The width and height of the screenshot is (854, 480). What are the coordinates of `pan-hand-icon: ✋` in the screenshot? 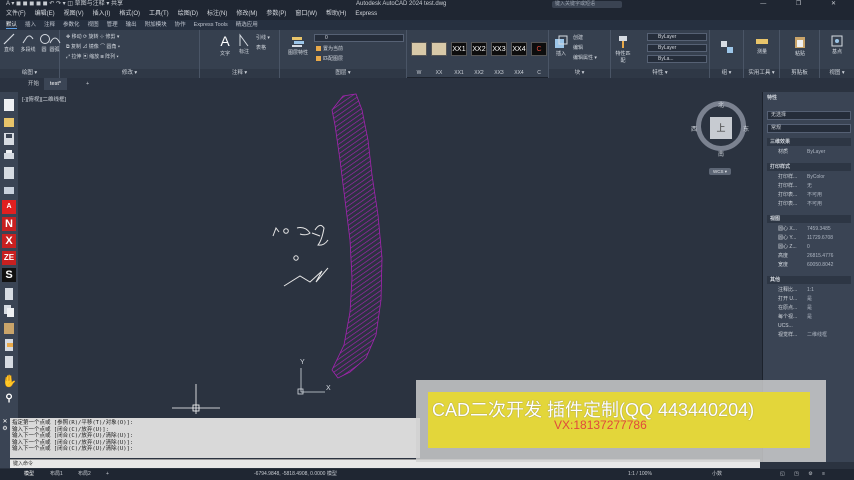 It's located at (9, 381).